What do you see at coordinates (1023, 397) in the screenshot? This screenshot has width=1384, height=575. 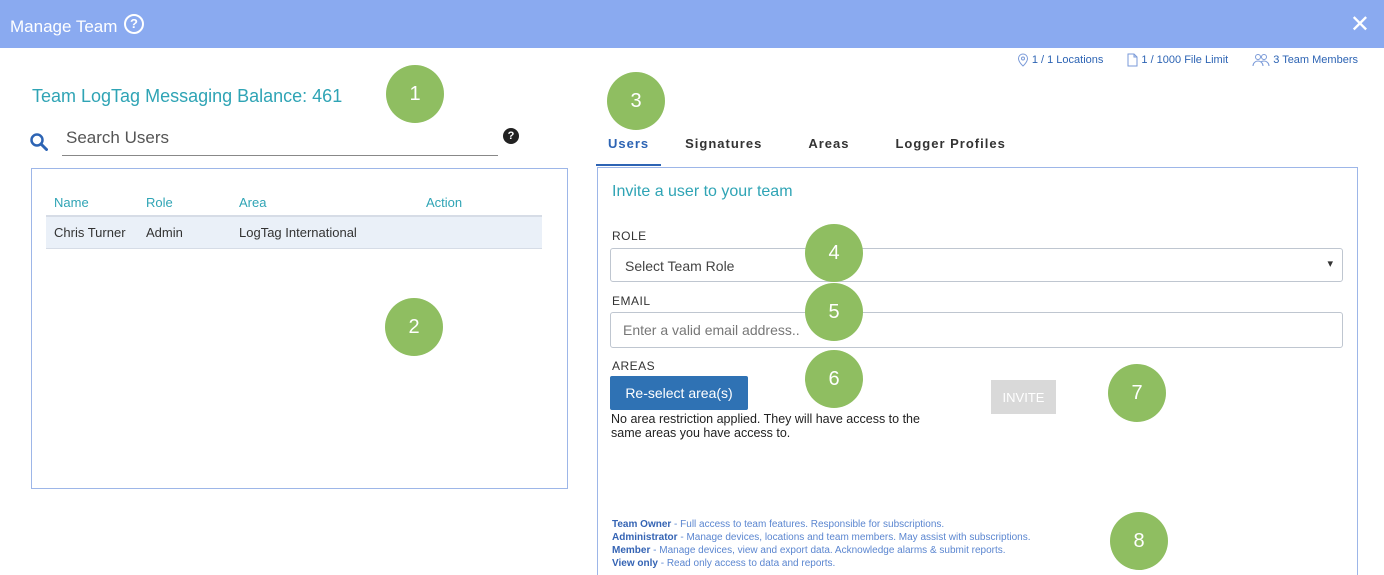 I see `invite-button: INVITE` at bounding box center [1023, 397].